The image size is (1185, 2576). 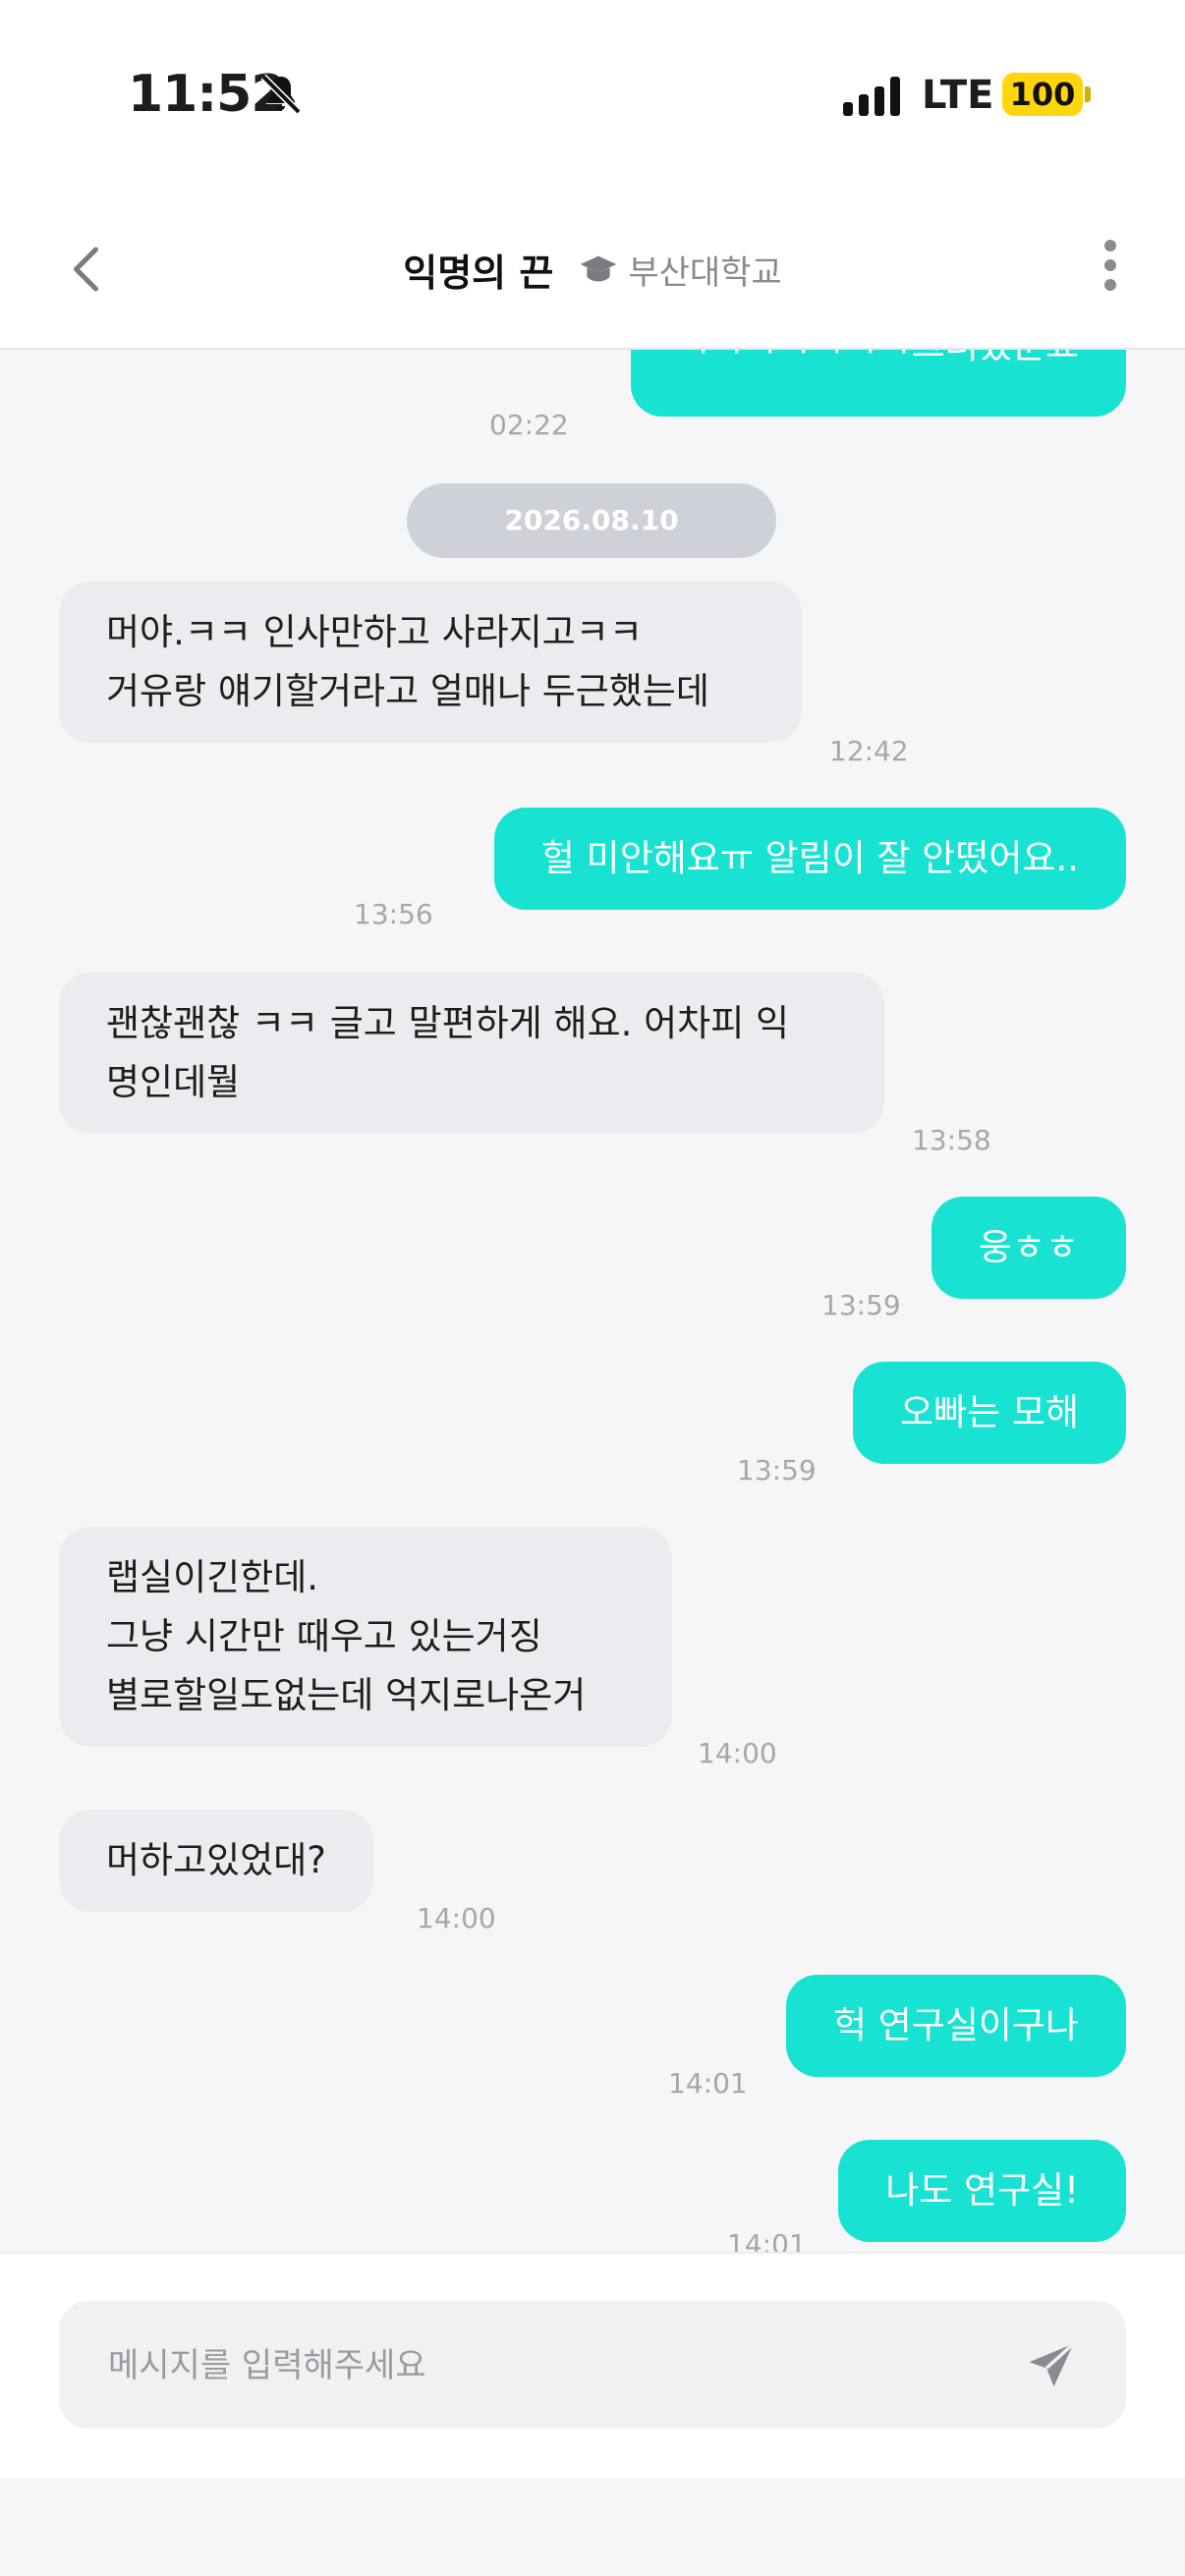 I want to click on message-bubble-incoming: 괜찮괜찮 ㅋㅋ 글고 말편하게 해요. 어차피 익 명인데뭘, so click(x=472, y=1053).